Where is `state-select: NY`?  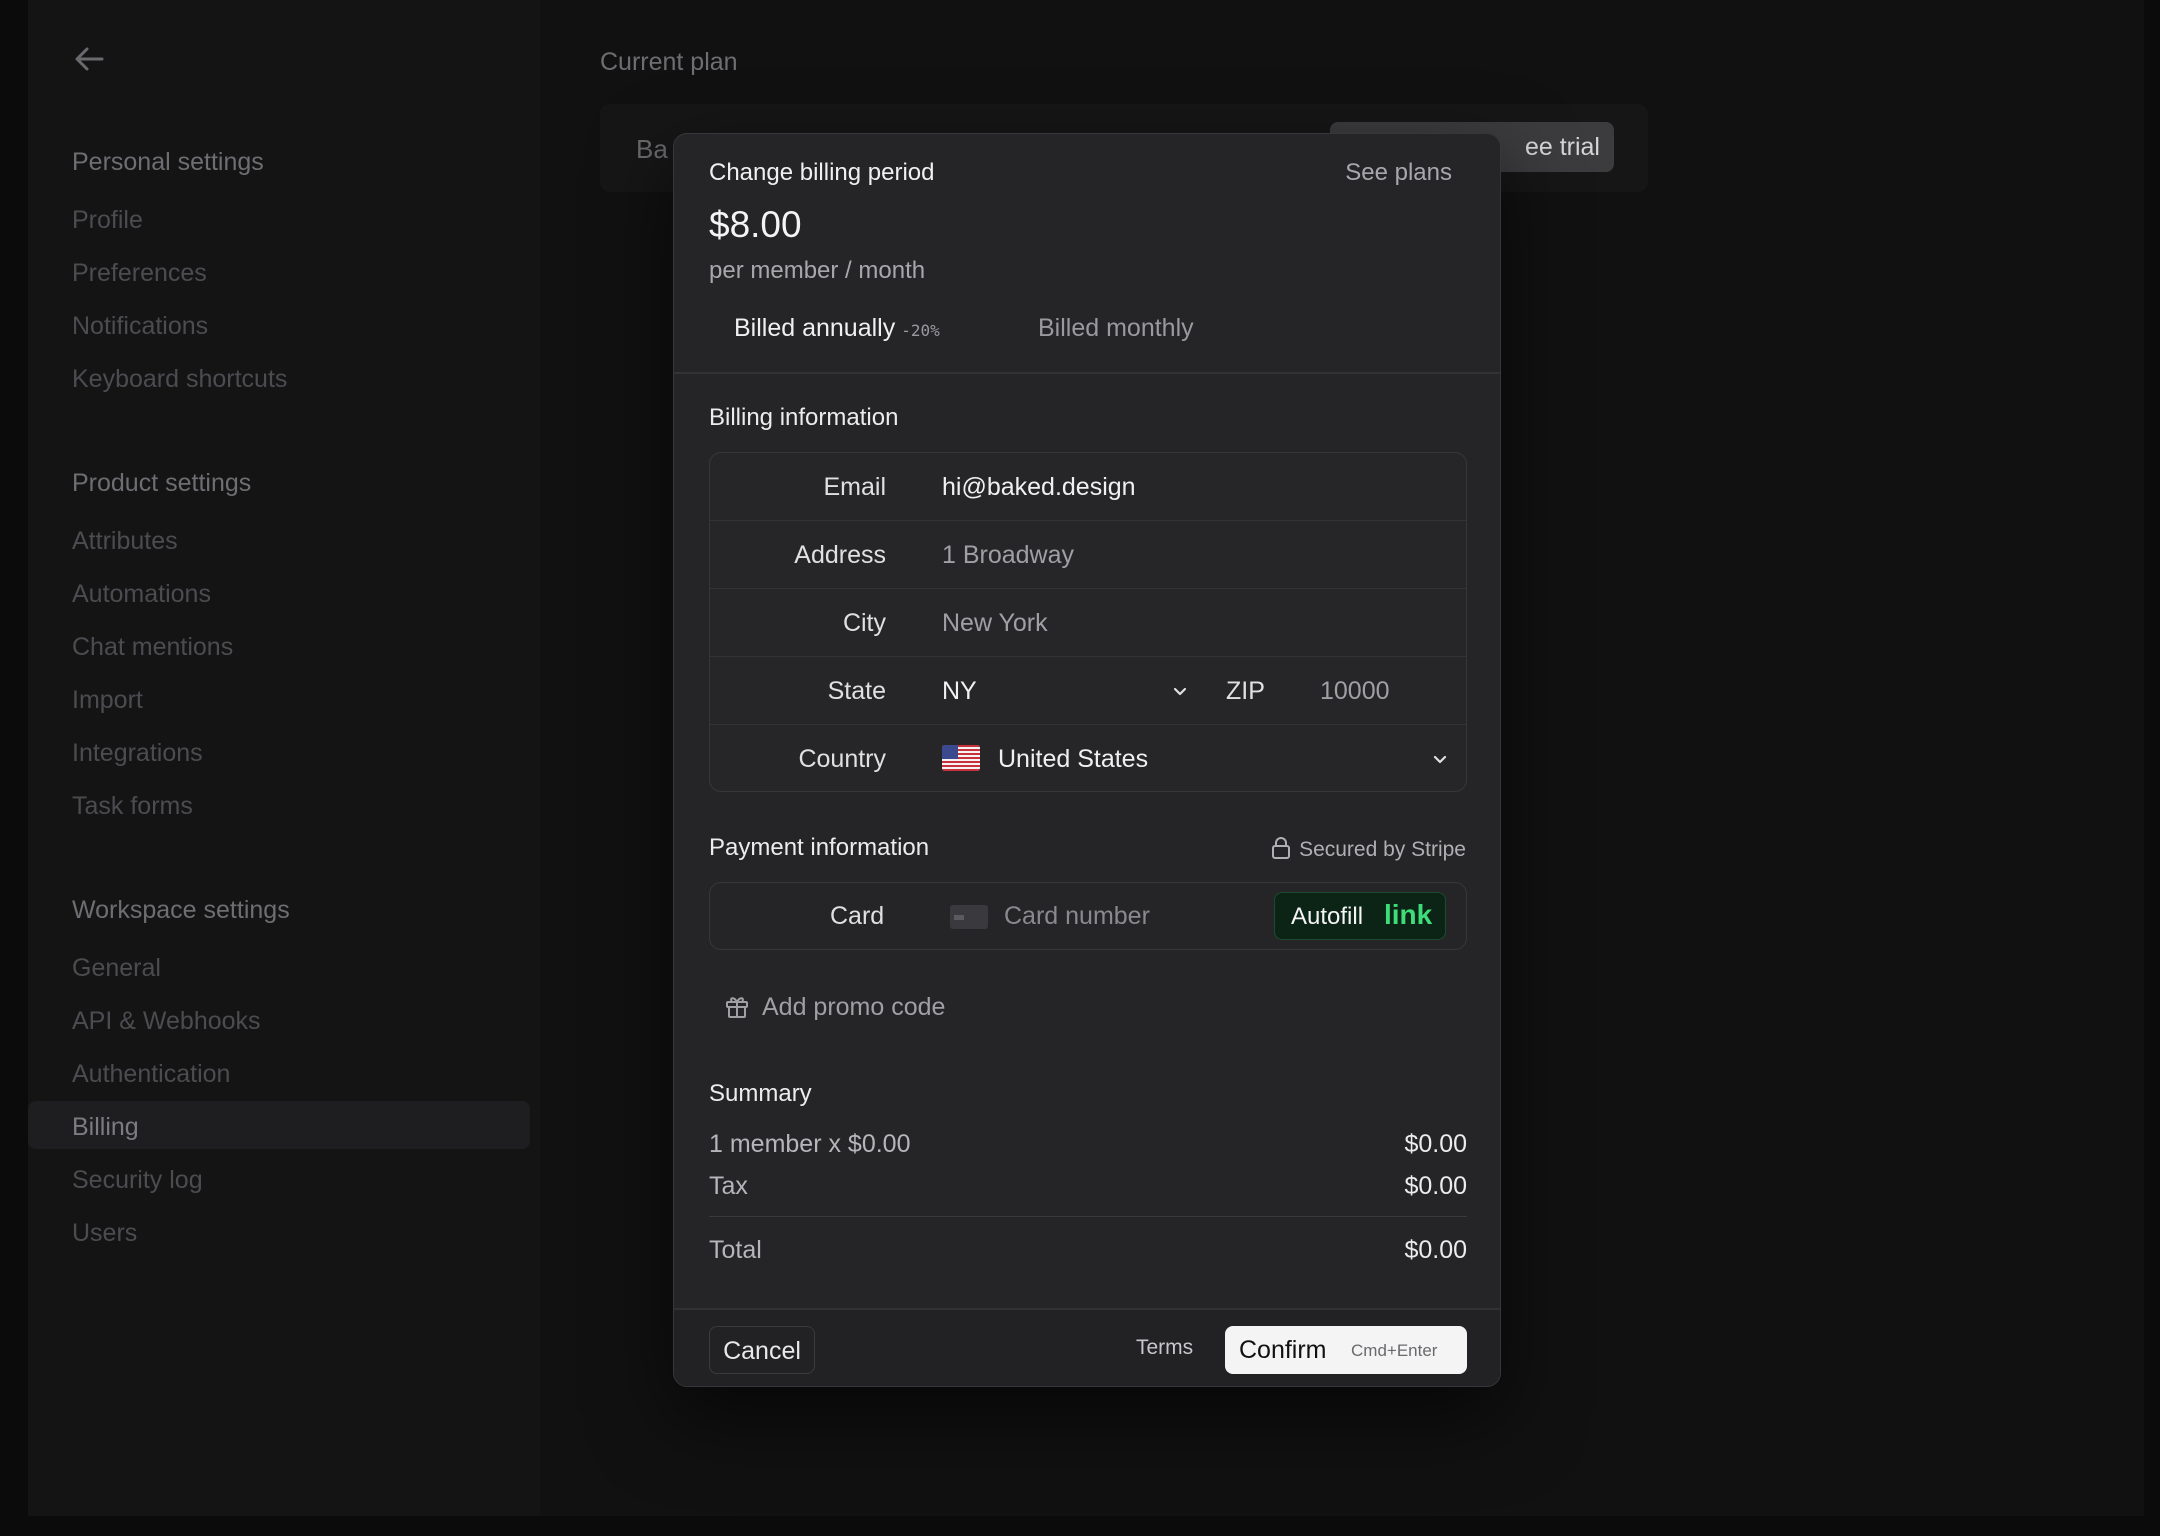 state-select: NY is located at coordinates (959, 691).